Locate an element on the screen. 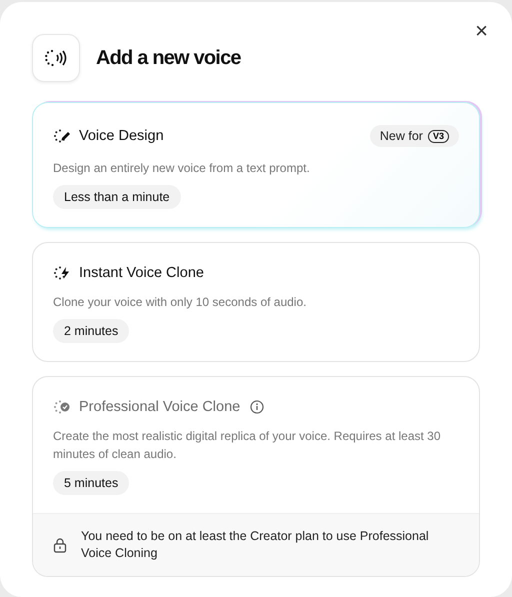 The width and height of the screenshot is (512, 597). badge-icon is located at coordinates (62, 407).